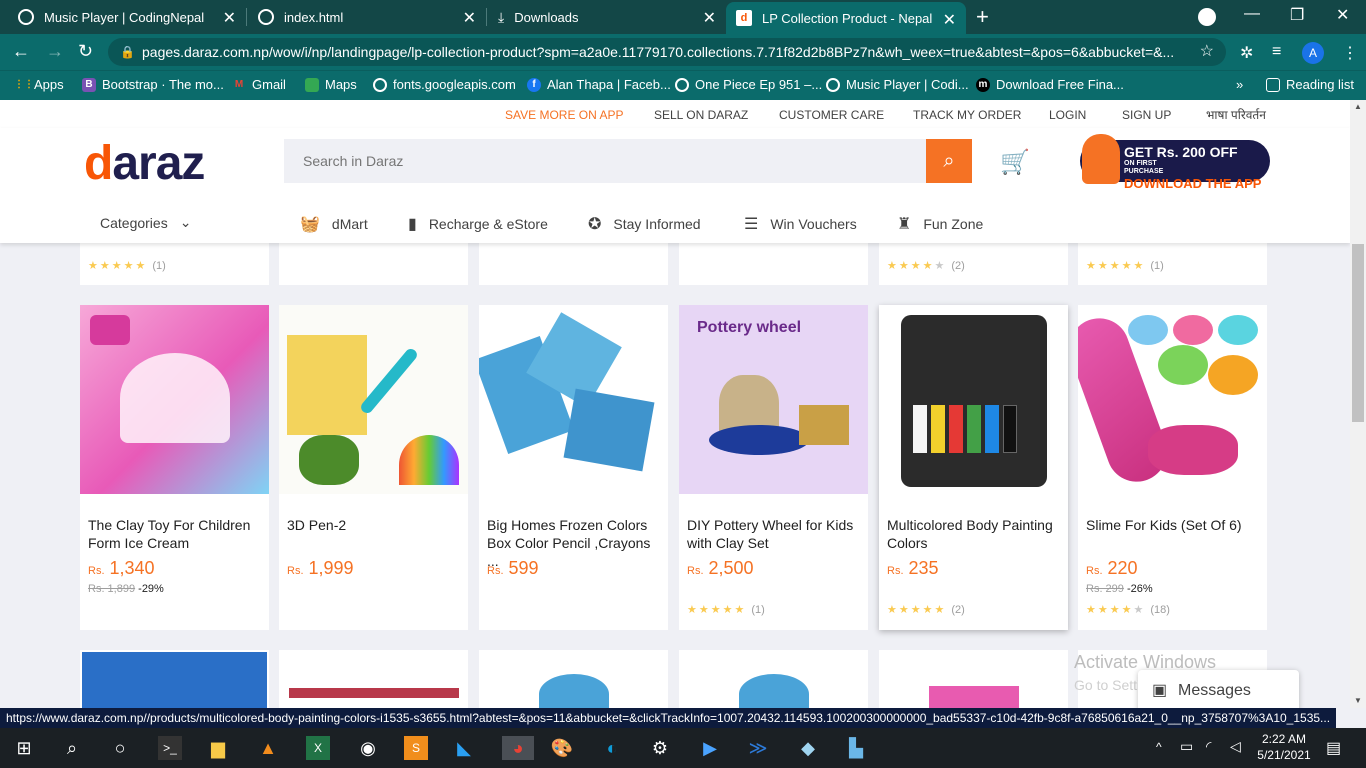 The height and width of the screenshot is (768, 1366). I want to click on settings-gear-icon: ⚙, so click(660, 748).